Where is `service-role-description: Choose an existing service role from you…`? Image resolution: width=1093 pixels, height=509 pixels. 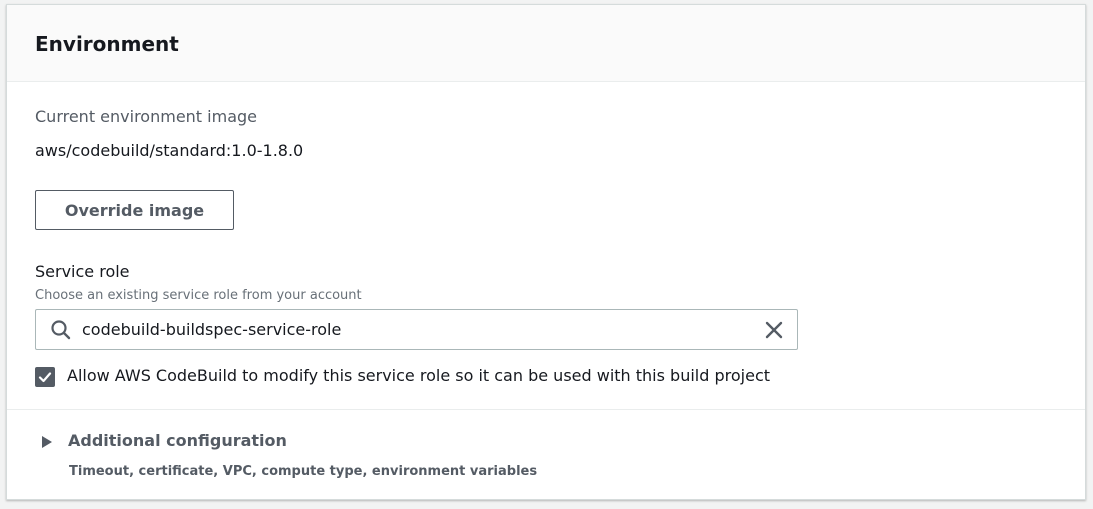
service-role-description: Choose an existing service role from you… is located at coordinates (198, 295).